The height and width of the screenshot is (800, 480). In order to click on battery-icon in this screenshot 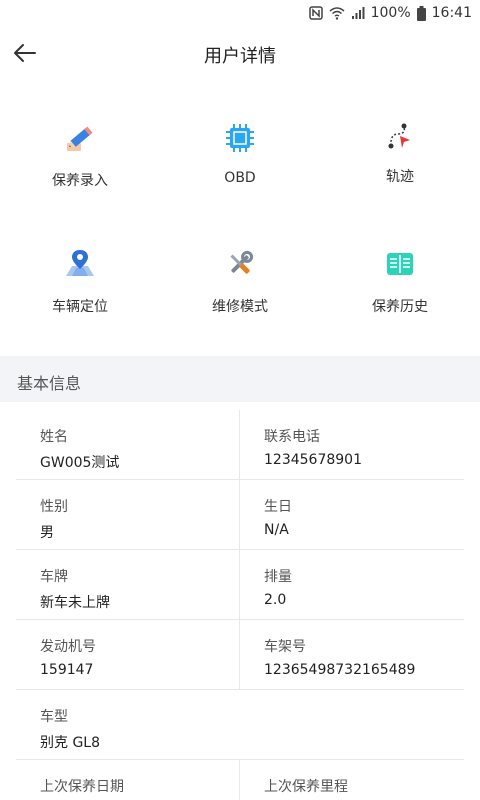, I will do `click(421, 13)`.